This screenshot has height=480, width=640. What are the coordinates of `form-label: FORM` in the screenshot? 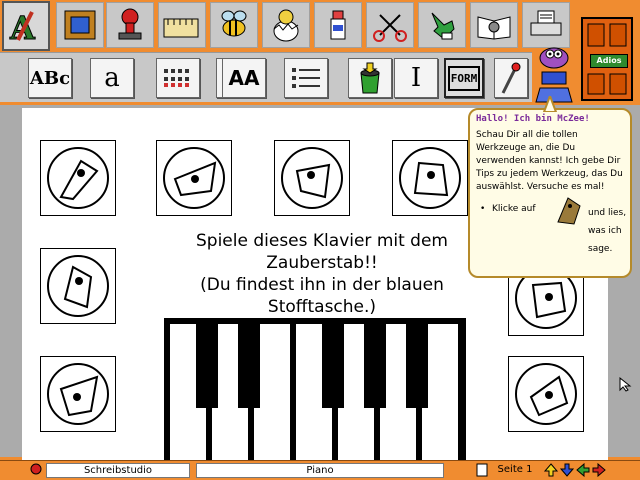 It's located at (464, 78).